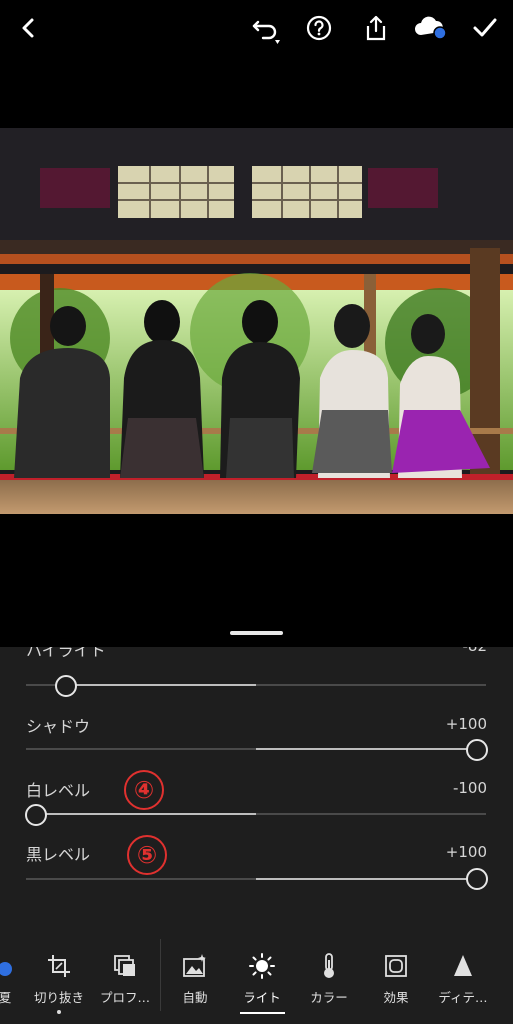 This screenshot has width=513, height=1024. I want to click on tool-color: カラー, so click(329, 978).